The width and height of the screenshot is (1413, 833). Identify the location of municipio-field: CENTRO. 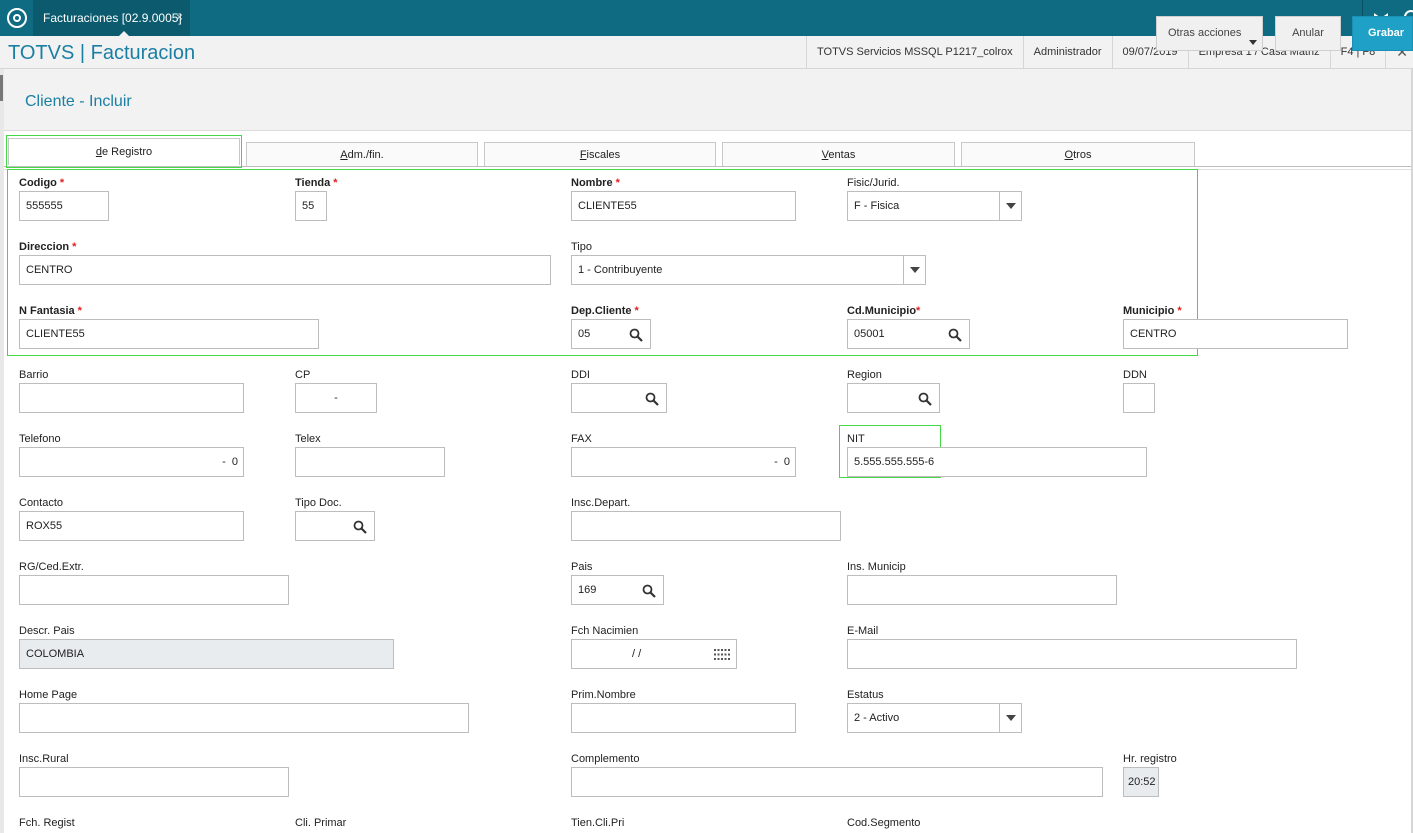
(1235, 334).